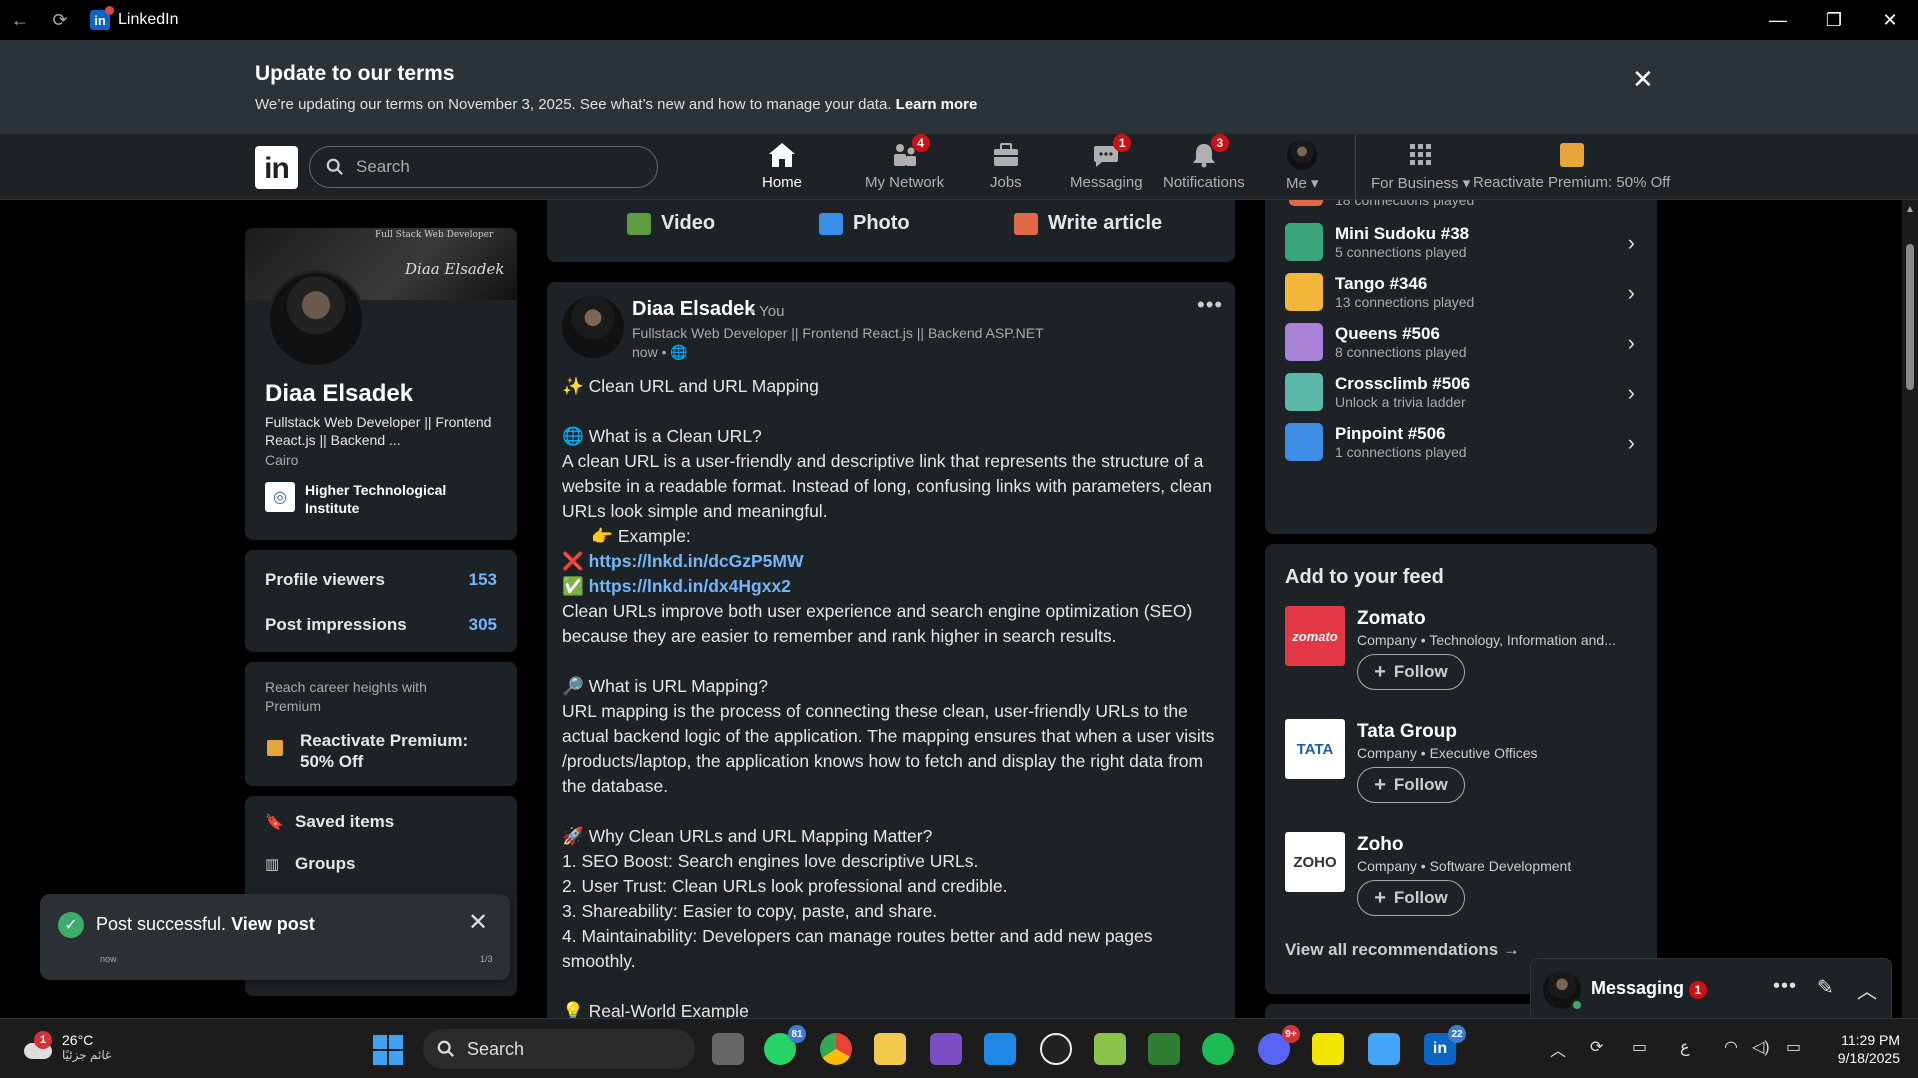 This screenshot has width=1918, height=1078. Describe the element at coordinates (339, 394) in the screenshot. I see `profile-name: Diaa Elsadek` at that location.